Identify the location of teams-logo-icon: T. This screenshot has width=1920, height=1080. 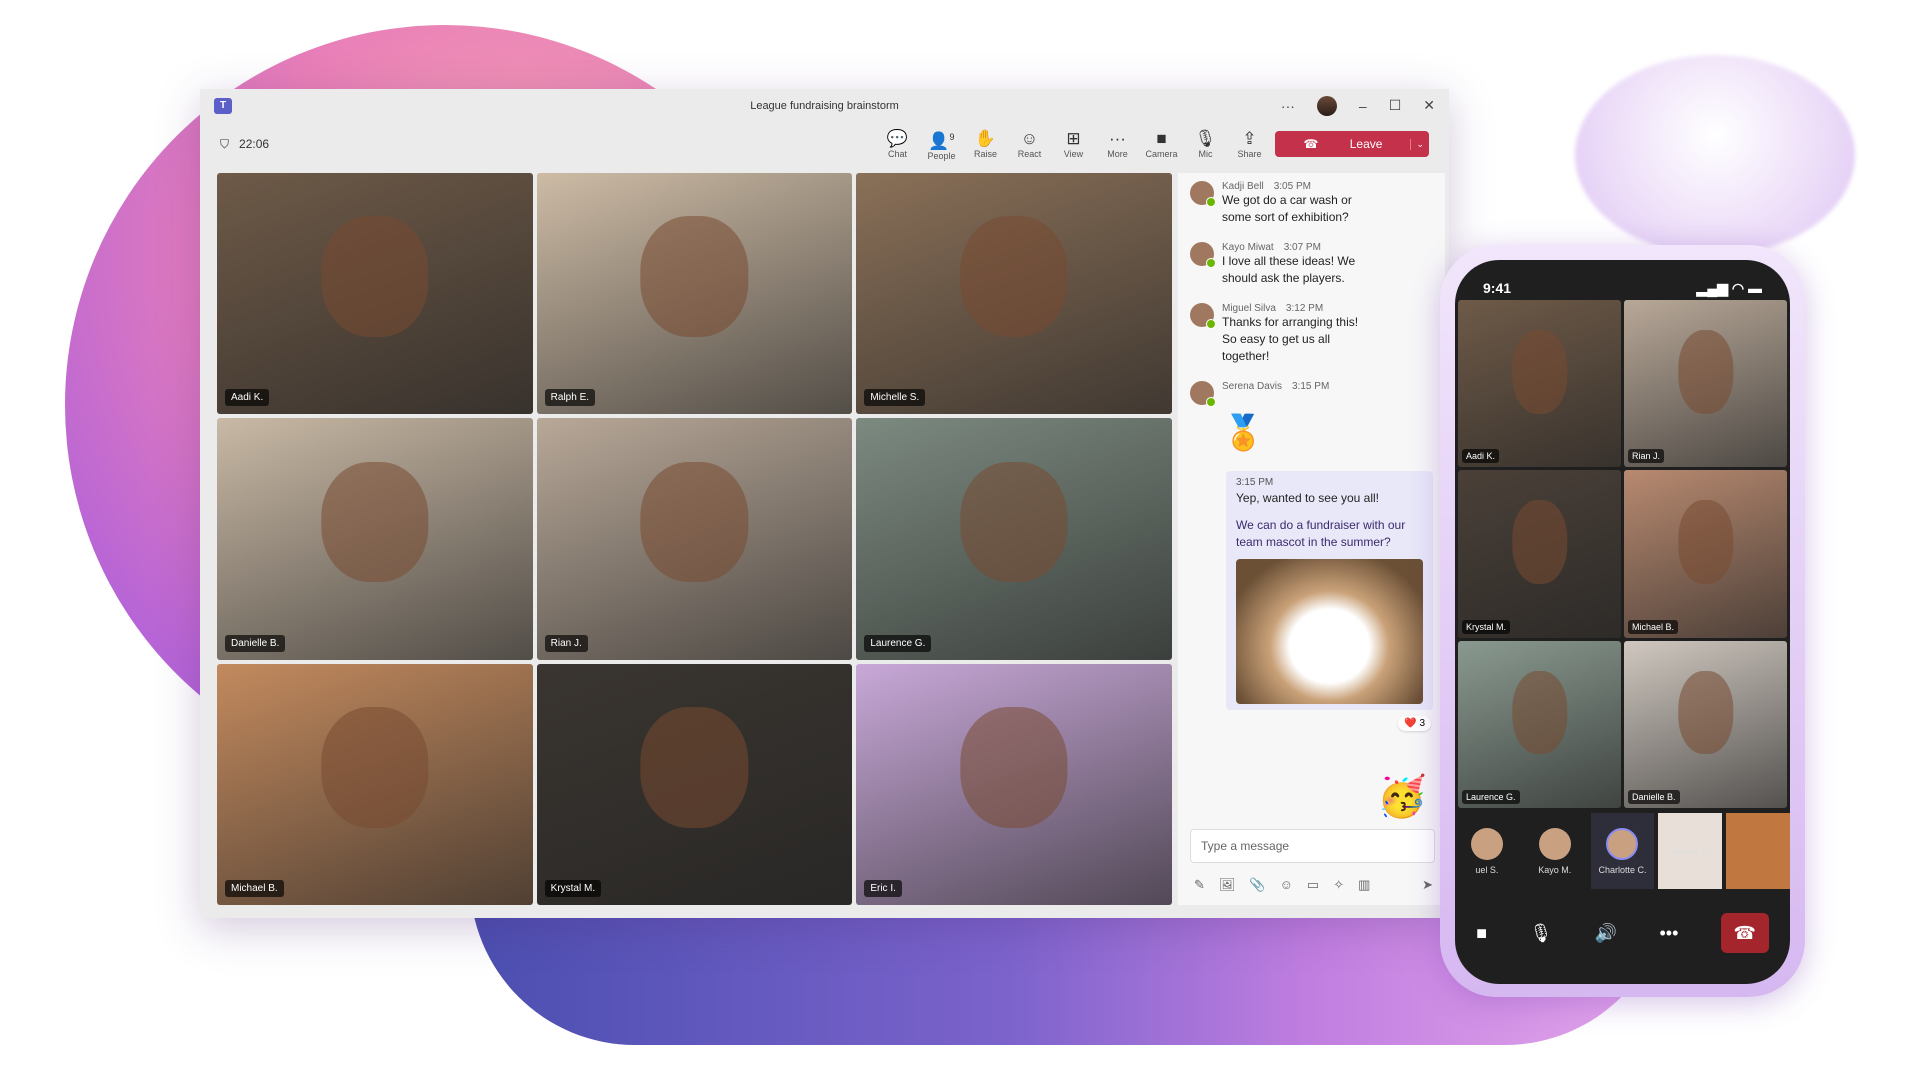
(223, 105).